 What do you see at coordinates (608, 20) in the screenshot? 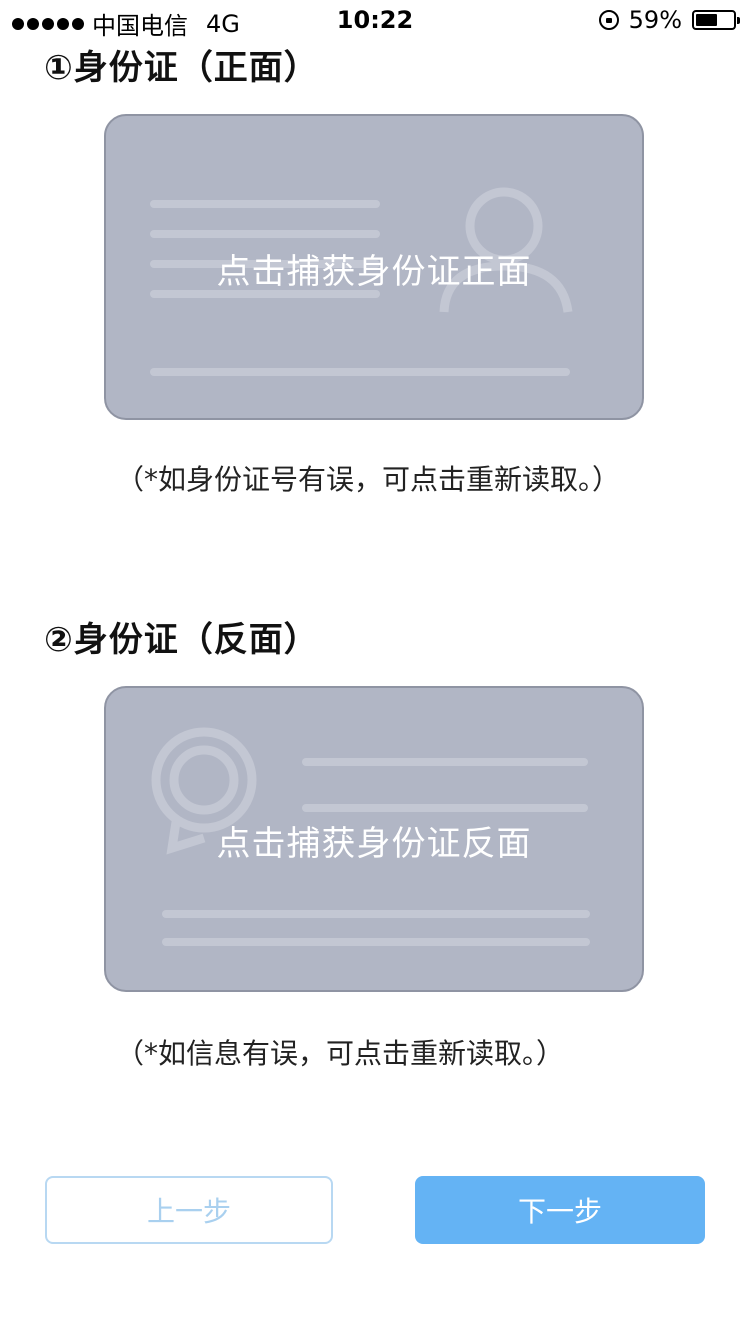
I see `rotation-lock-icon` at bounding box center [608, 20].